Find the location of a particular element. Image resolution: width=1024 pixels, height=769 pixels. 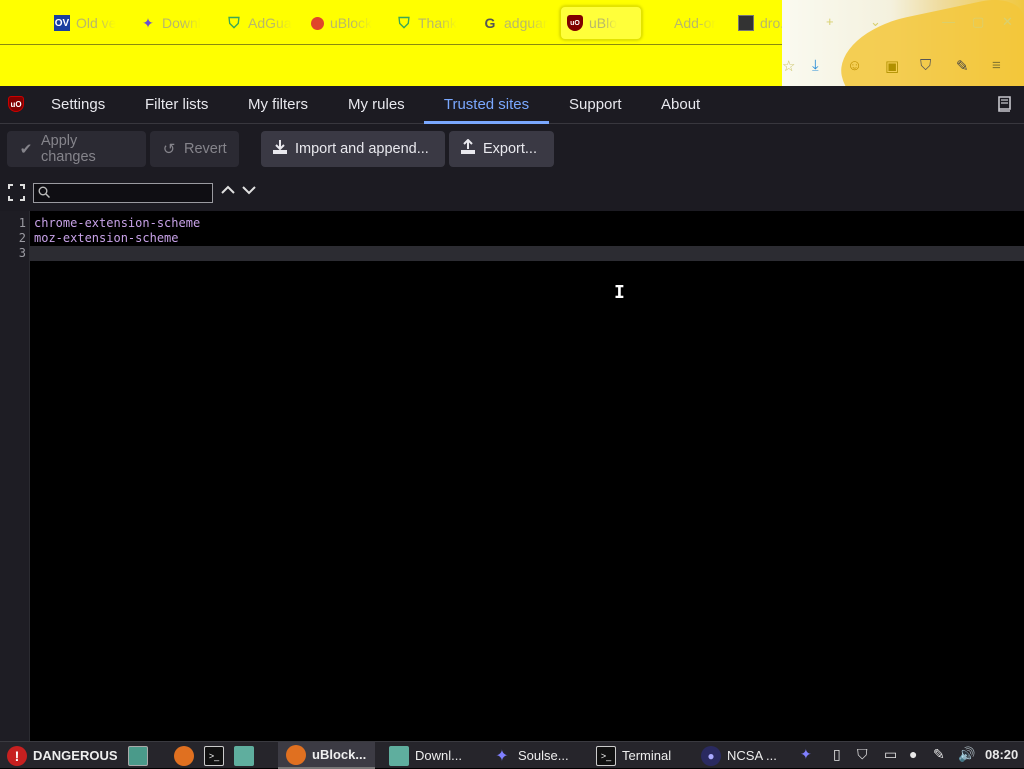

image-file-icon is located at coordinates (746, 23).